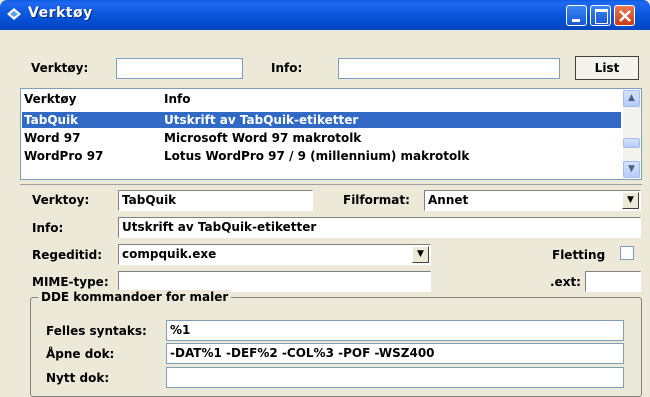 The image size is (650, 397). What do you see at coordinates (579, 255) in the screenshot?
I see `fletting-label: Fletting` at bounding box center [579, 255].